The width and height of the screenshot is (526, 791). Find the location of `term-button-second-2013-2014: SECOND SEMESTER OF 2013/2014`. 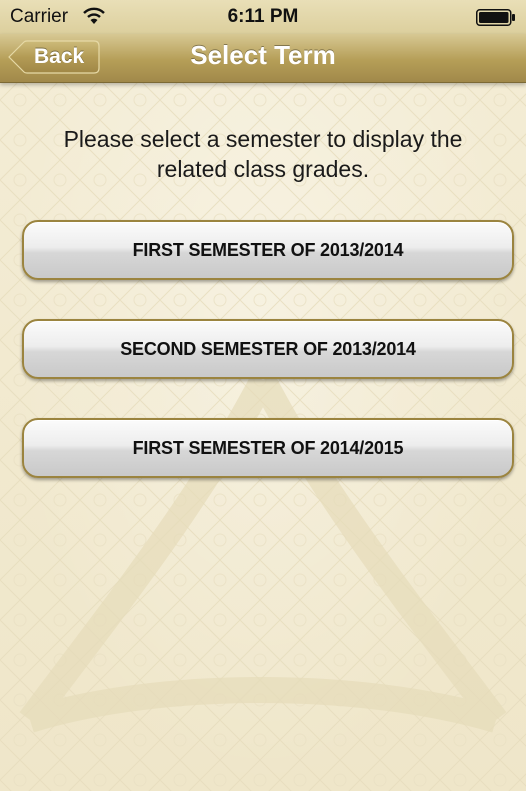

term-button-second-2013-2014: SECOND SEMESTER OF 2013/2014 is located at coordinates (268, 349).